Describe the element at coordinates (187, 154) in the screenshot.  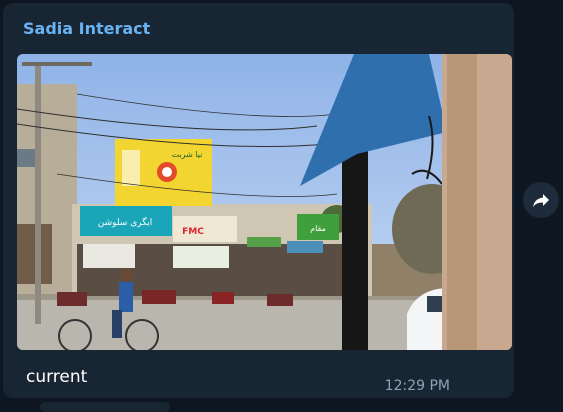
I see `billboard-text: نیا شربت` at that location.